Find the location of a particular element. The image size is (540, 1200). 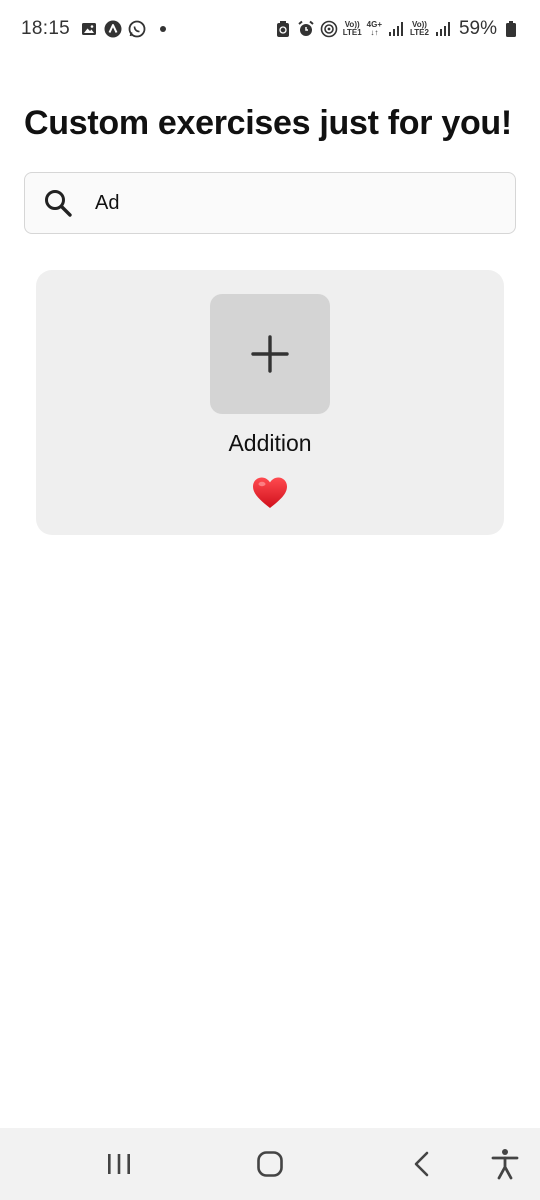

network-type-bottom: ↓↑ is located at coordinates (374, 32).